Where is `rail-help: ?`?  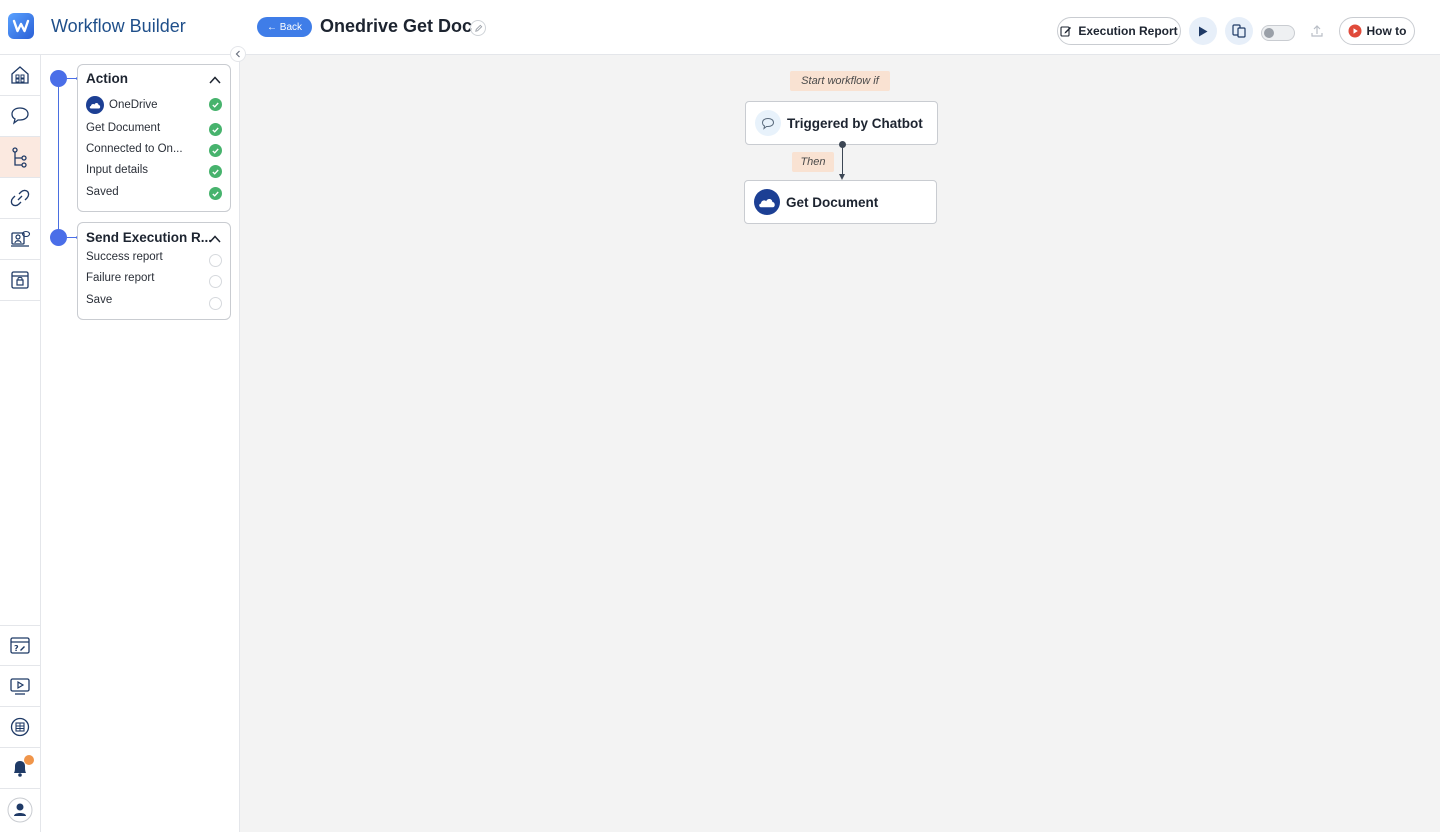 rail-help: ? is located at coordinates (20, 645).